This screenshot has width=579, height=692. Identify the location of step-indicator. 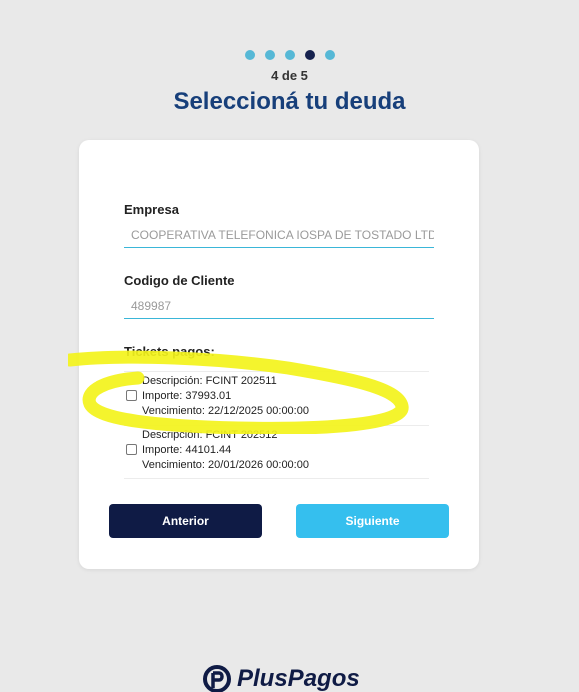
(289, 55).